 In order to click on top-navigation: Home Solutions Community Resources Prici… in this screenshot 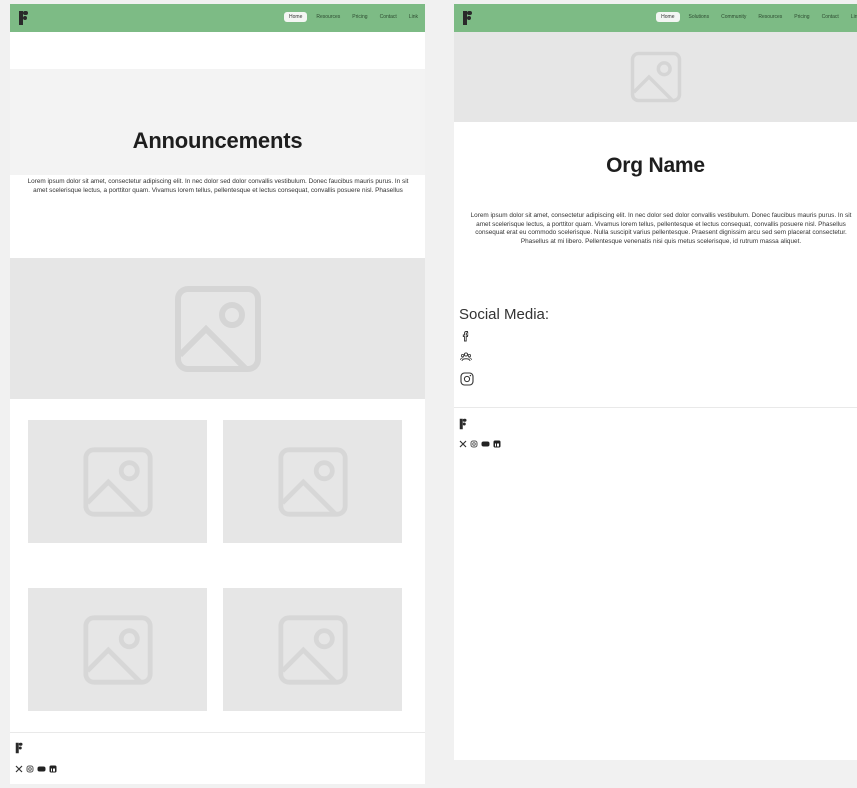, I will do `click(655, 18)`.